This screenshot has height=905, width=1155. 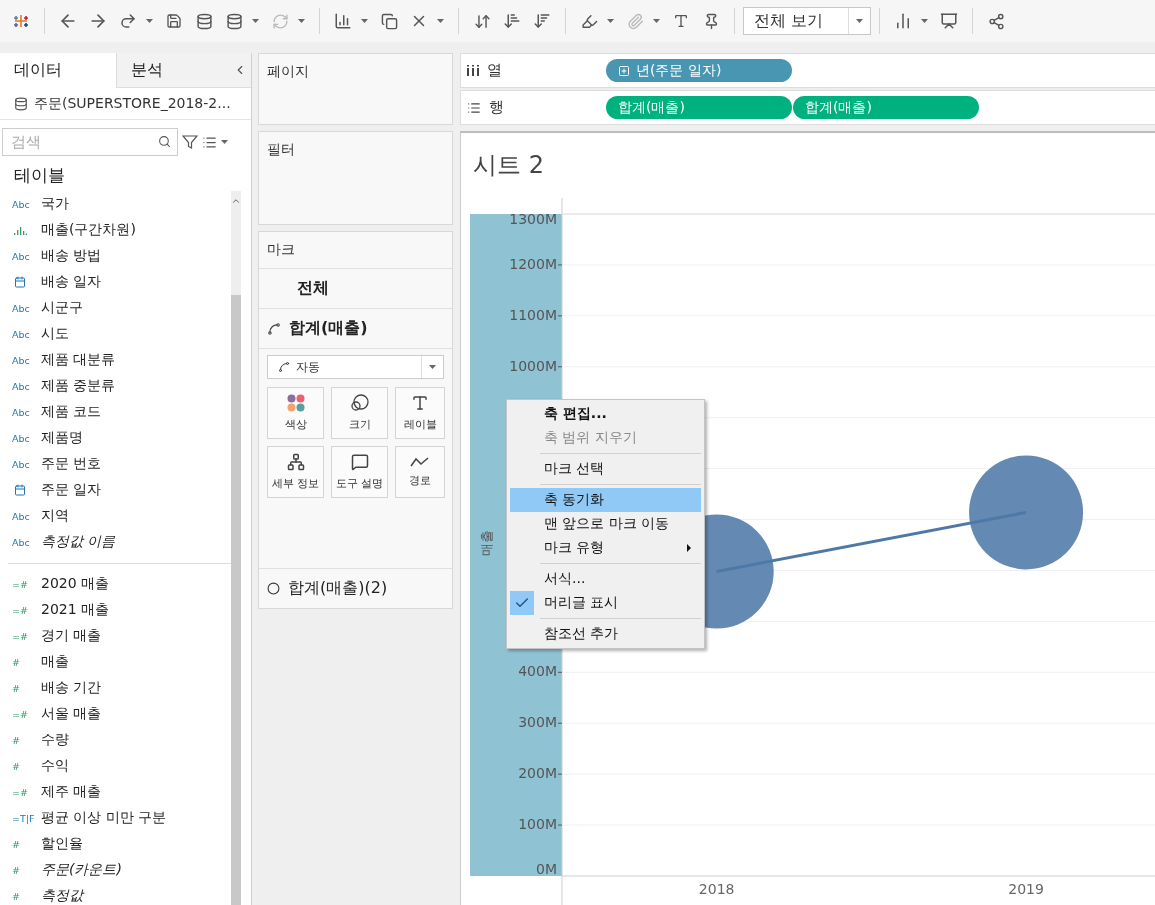 What do you see at coordinates (589, 21) in the screenshot?
I see `highlighter-icon` at bounding box center [589, 21].